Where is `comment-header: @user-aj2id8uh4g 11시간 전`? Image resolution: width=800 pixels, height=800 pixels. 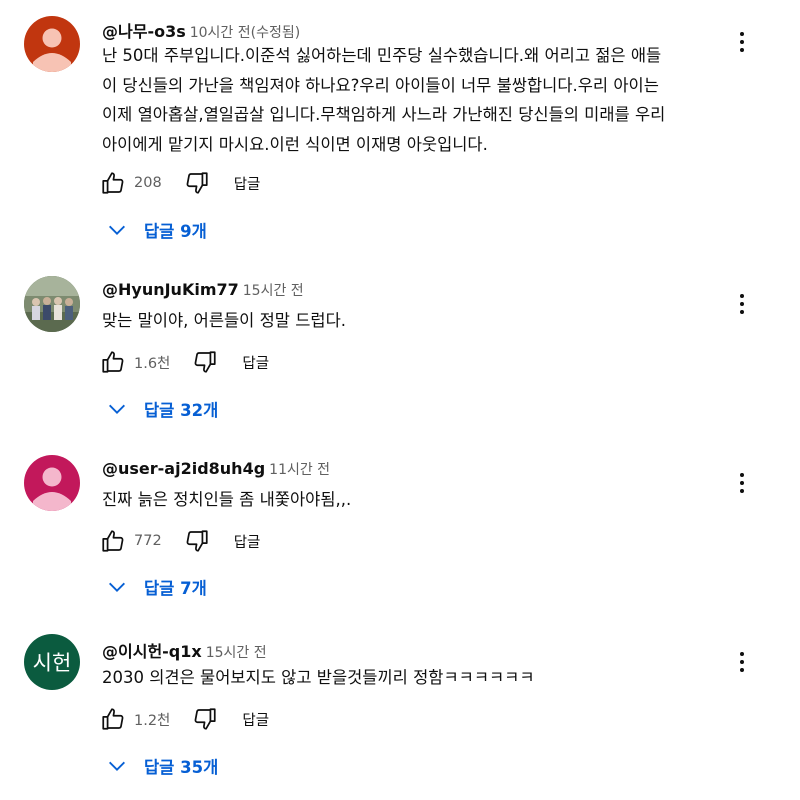
comment-header: @user-aj2id8uh4g 11시간 전 is located at coordinates (216, 469).